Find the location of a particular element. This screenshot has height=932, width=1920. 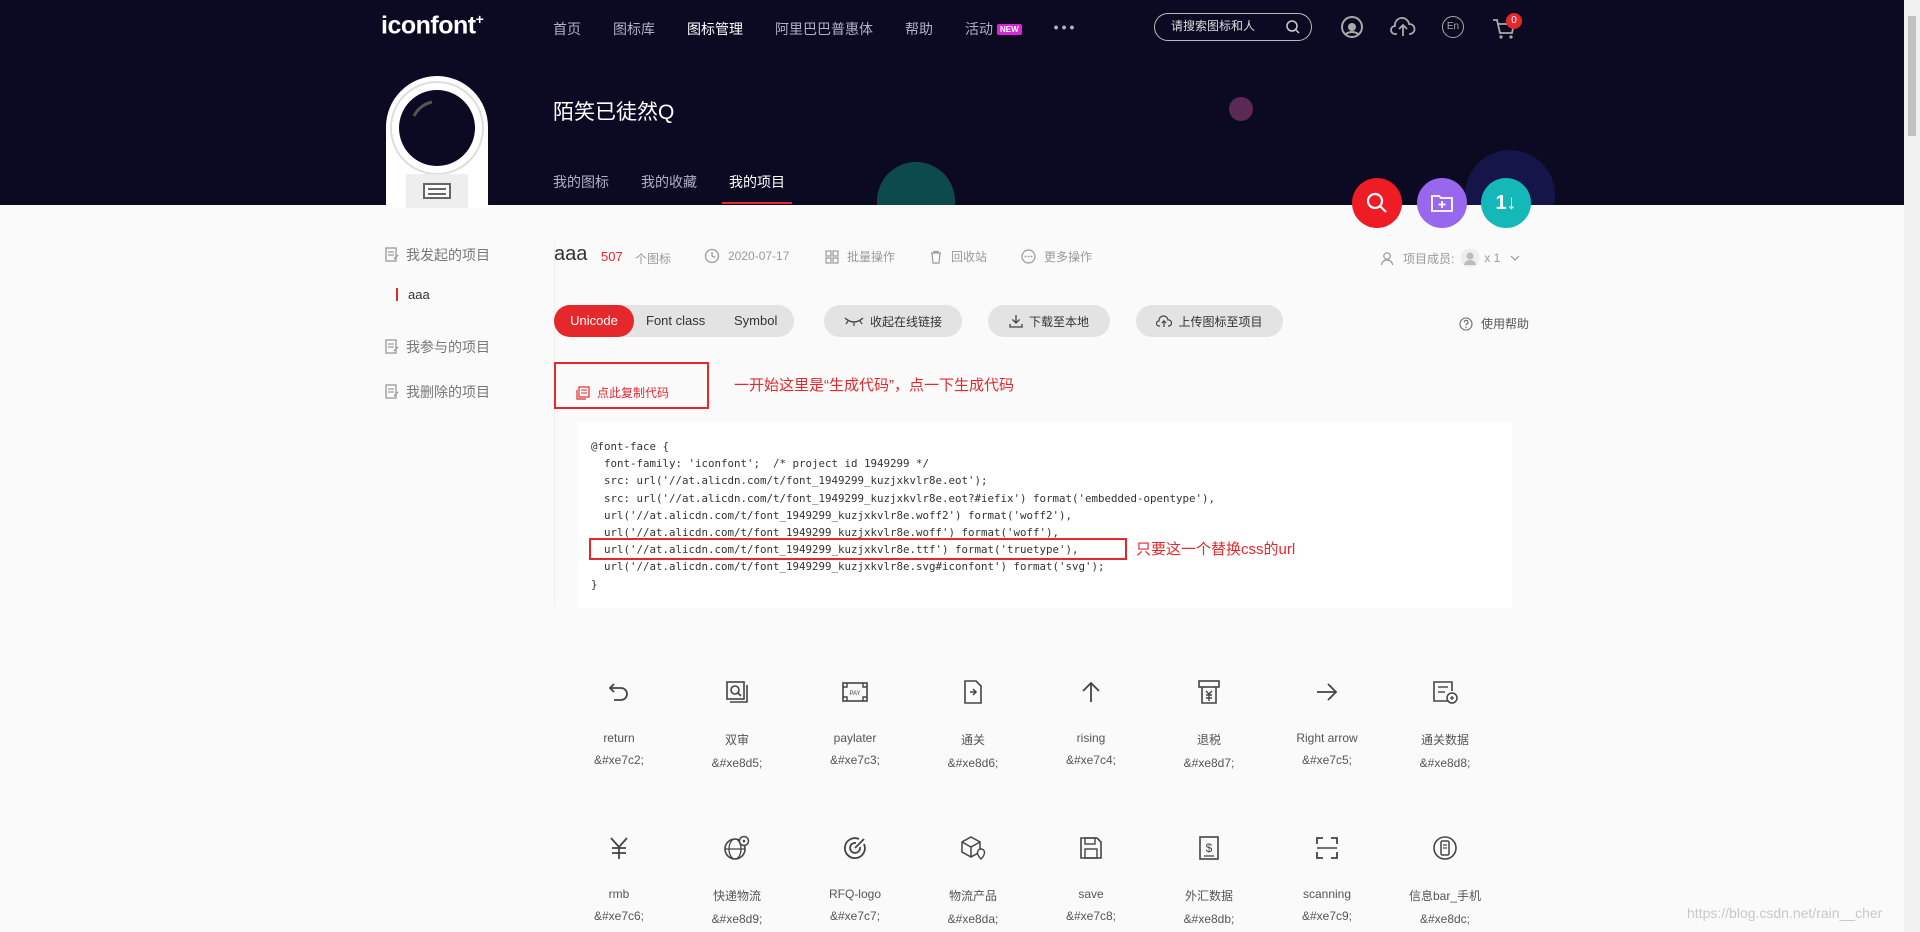

tab-font-class: Font class is located at coordinates (675, 321).